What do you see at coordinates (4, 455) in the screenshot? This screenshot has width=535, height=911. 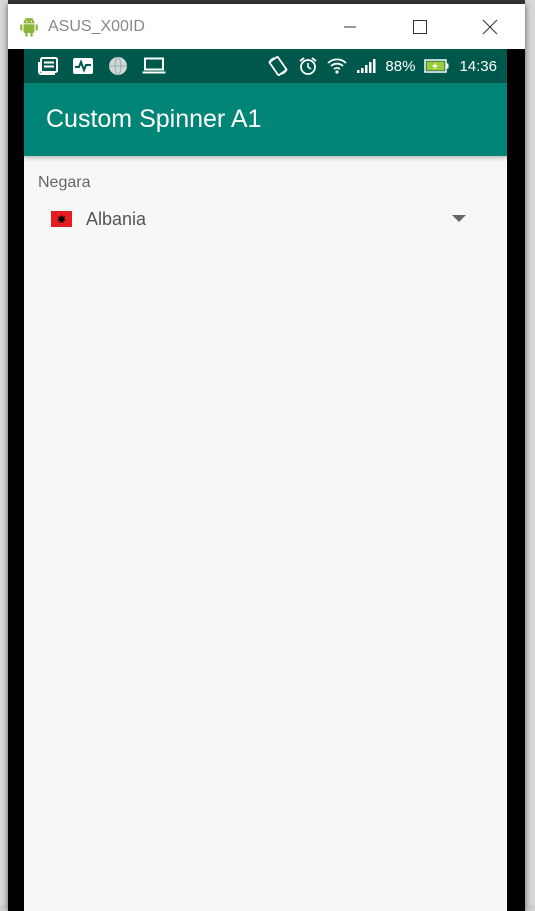 I see `desktop-background-left` at bounding box center [4, 455].